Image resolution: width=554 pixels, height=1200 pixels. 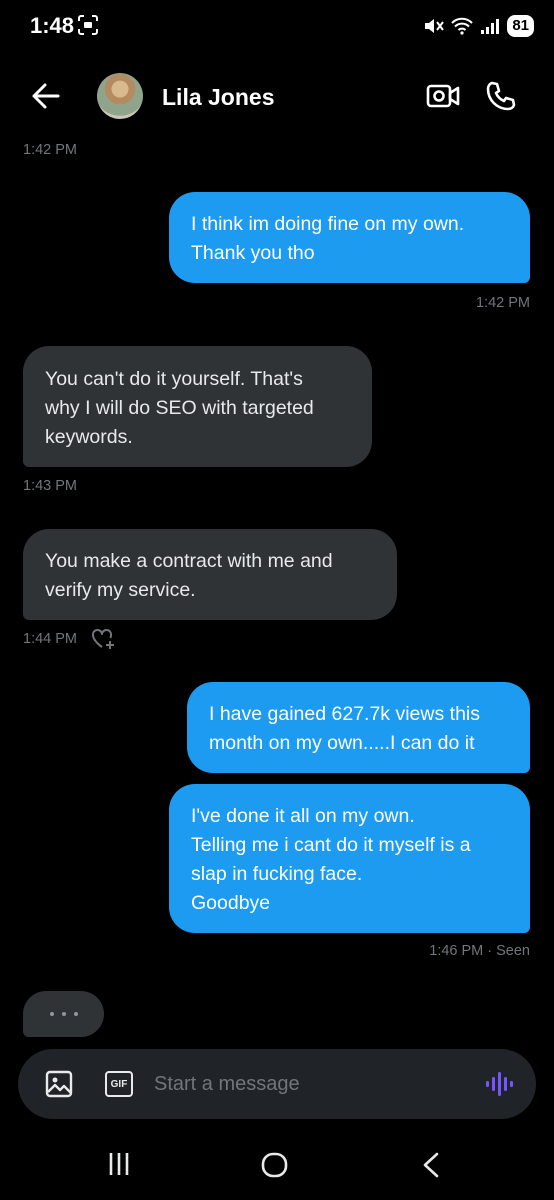 What do you see at coordinates (104, 639) in the screenshot?
I see `add-reaction-icon` at bounding box center [104, 639].